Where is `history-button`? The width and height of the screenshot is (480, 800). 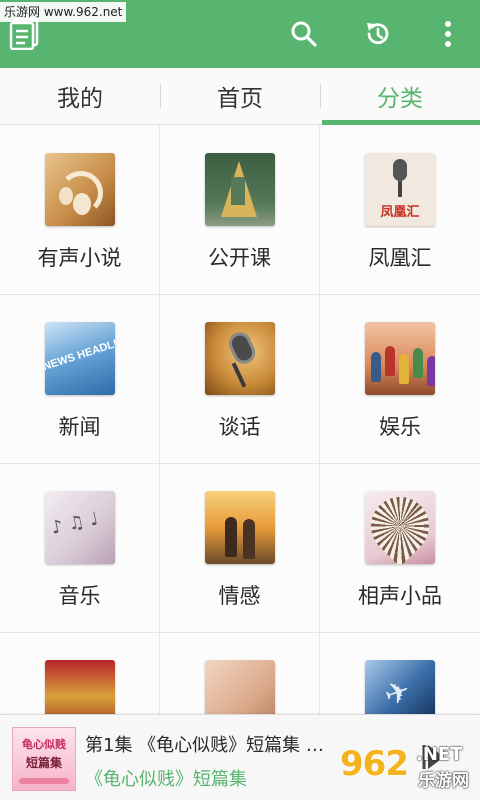
history-button is located at coordinates (378, 34).